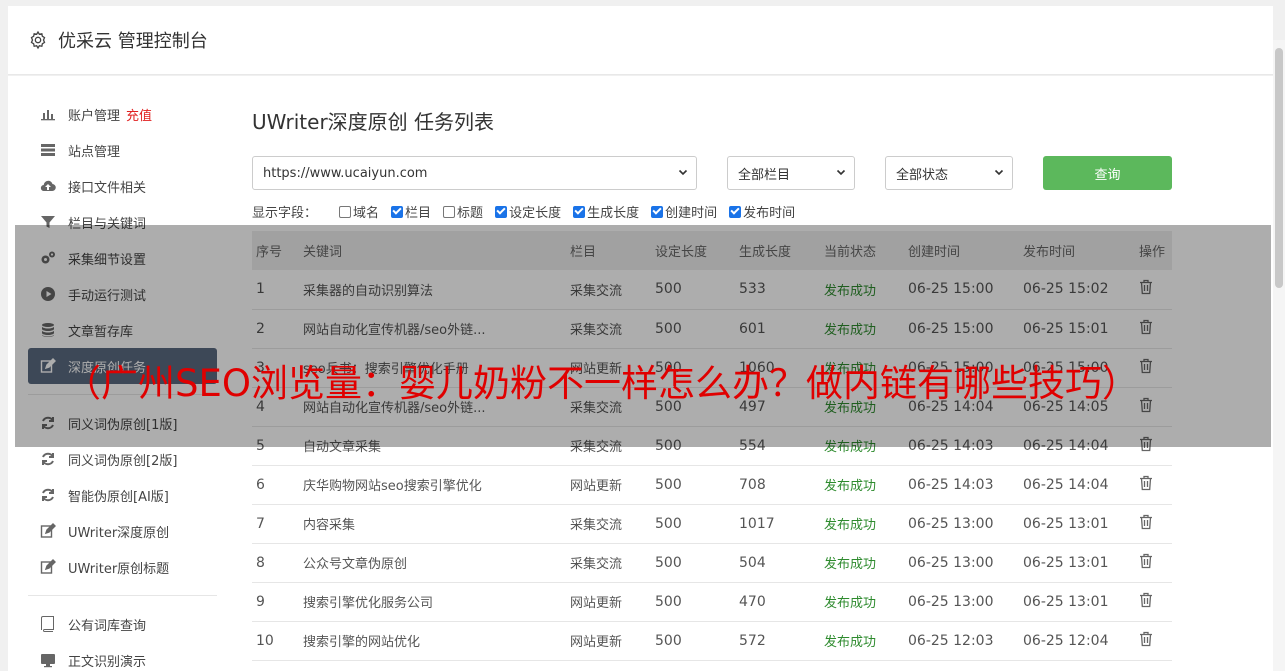 The image size is (1285, 671). Describe the element at coordinates (48, 150) in the screenshot. I see `server-icon` at that location.